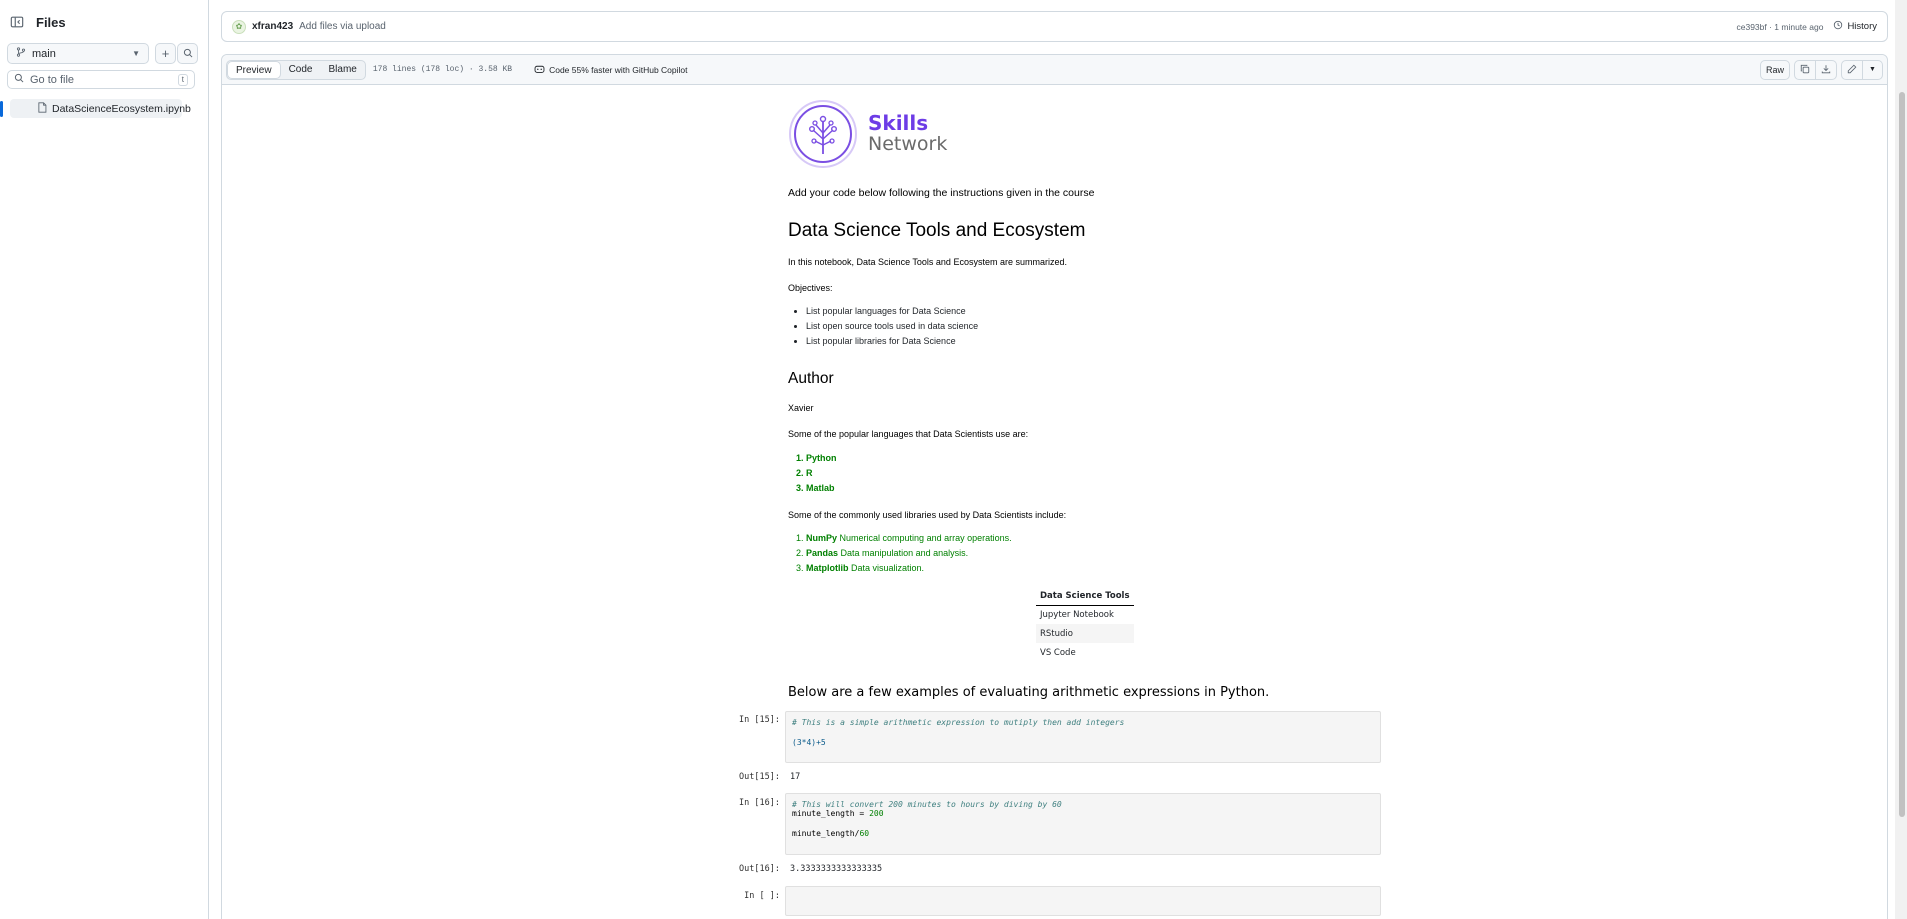  What do you see at coordinates (759, 803) in the screenshot?
I see `input-prompt: In [16]:` at bounding box center [759, 803].